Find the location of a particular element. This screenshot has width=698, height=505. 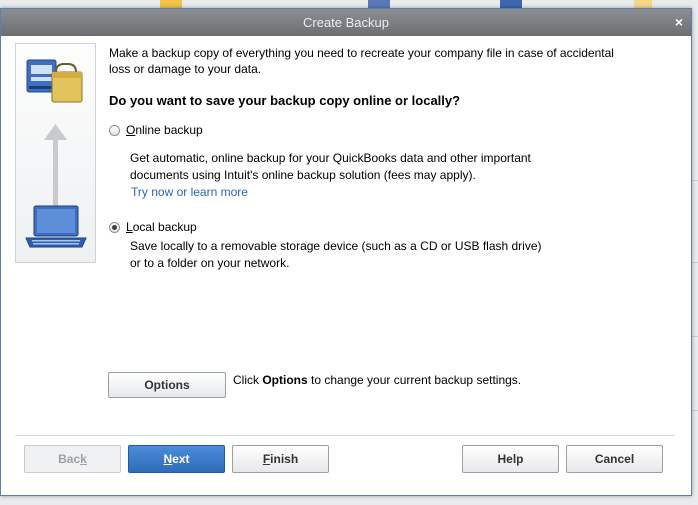

online-backup-label: Online backup is located at coordinates (164, 130).